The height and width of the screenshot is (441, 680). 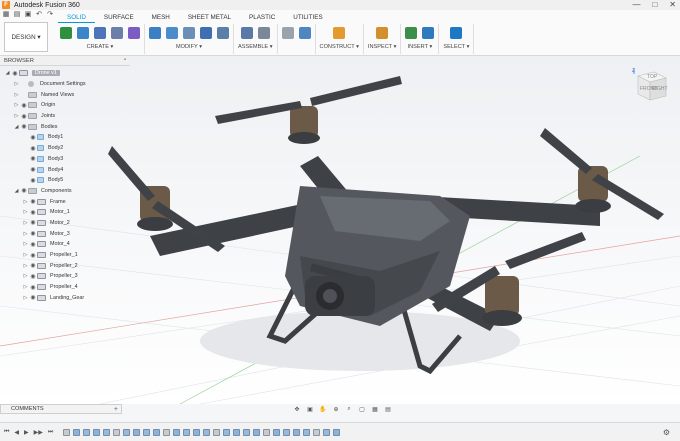 What do you see at coordinates (636, 4) in the screenshot?
I see `minimize-button: —` at bounding box center [636, 4].